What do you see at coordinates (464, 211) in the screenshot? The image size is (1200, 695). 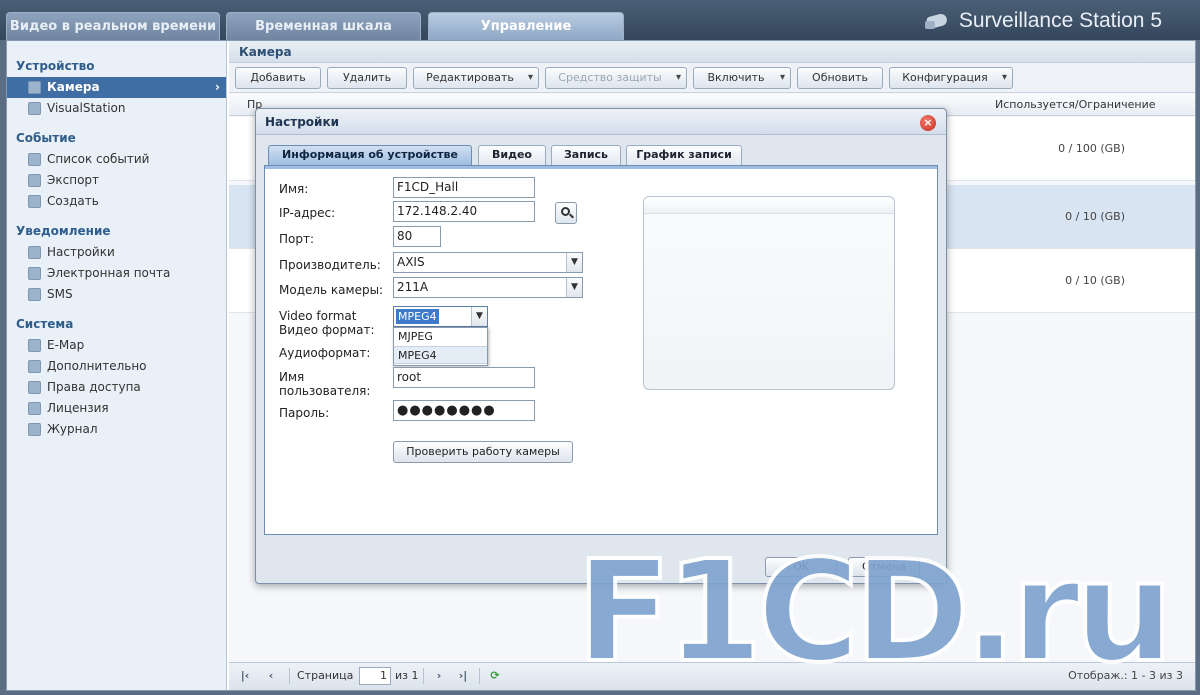 I see `ip-input: 172.148.2.40` at bounding box center [464, 211].